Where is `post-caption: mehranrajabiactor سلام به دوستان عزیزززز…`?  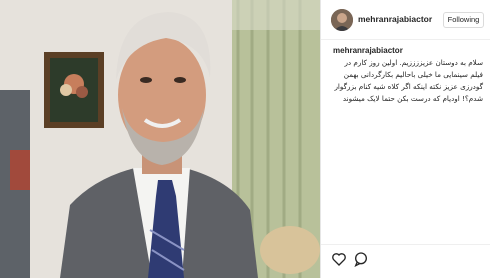 post-caption: mehranrajabiactor سلام به دوستان عزیزززز… is located at coordinates (408, 75).